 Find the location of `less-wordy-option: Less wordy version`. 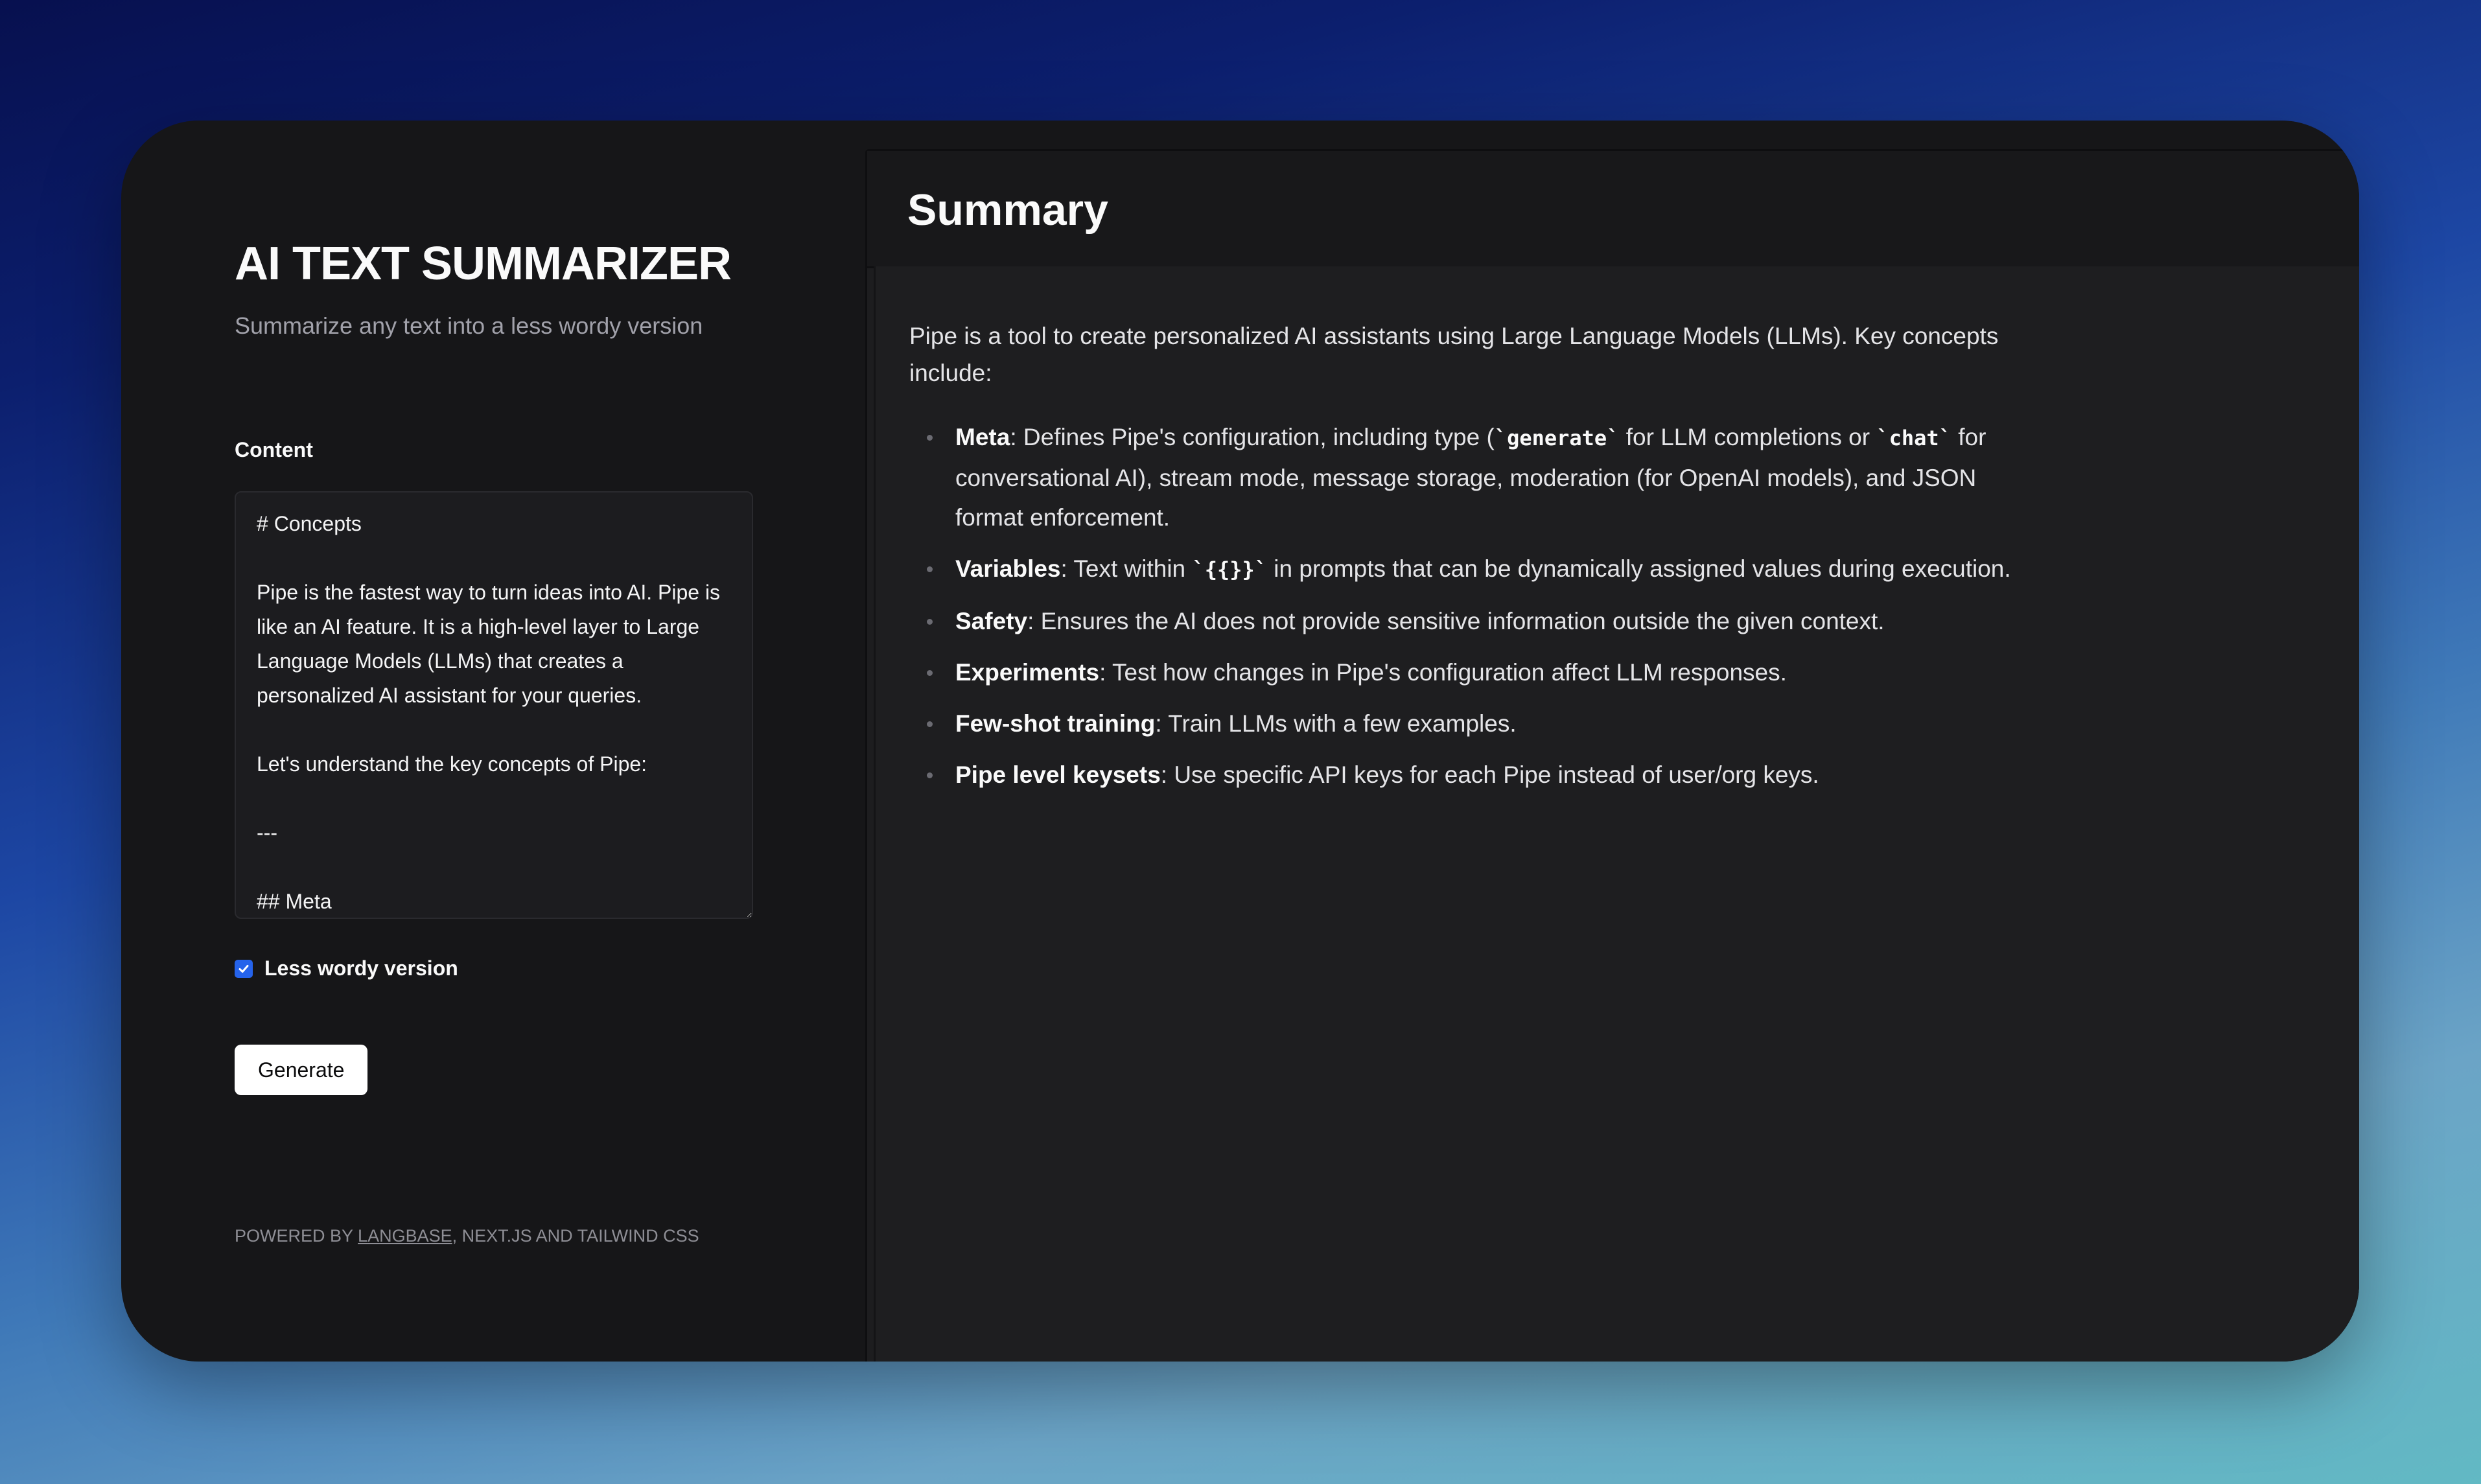

less-wordy-option: Less wordy version is located at coordinates (346, 968).